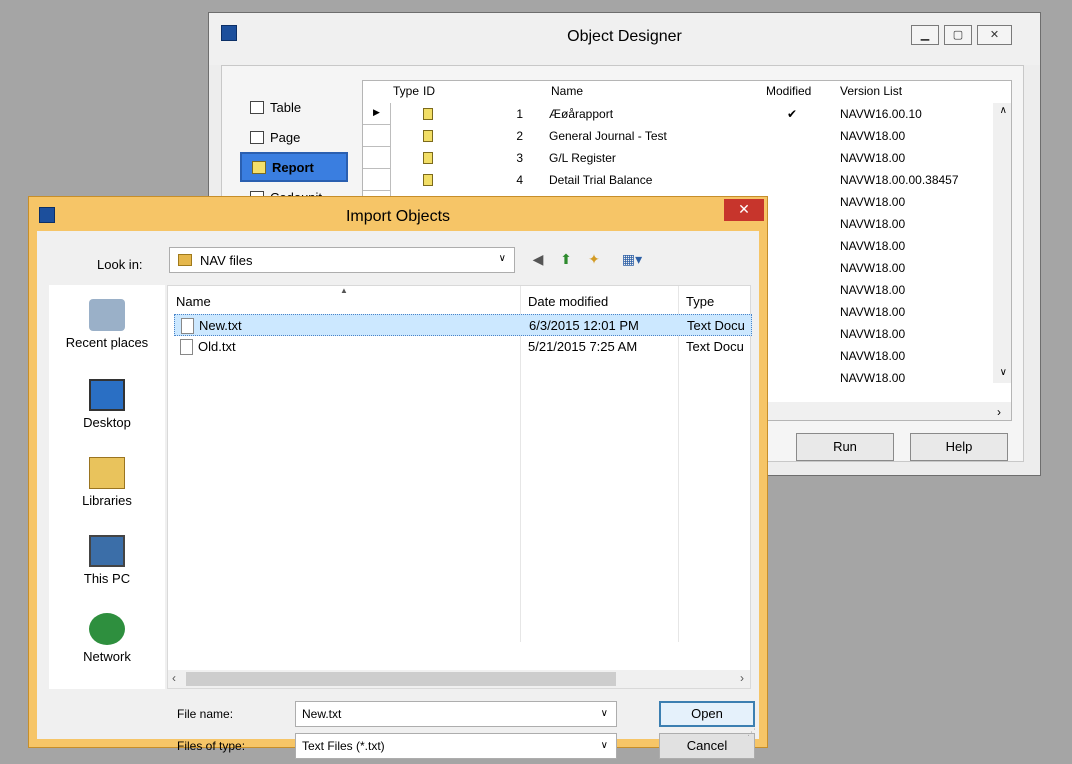 The height and width of the screenshot is (764, 1072). What do you see at coordinates (624, 39) in the screenshot?
I see `object-designer-titlebar: Object Designer ▁ ▢ ✕` at bounding box center [624, 39].